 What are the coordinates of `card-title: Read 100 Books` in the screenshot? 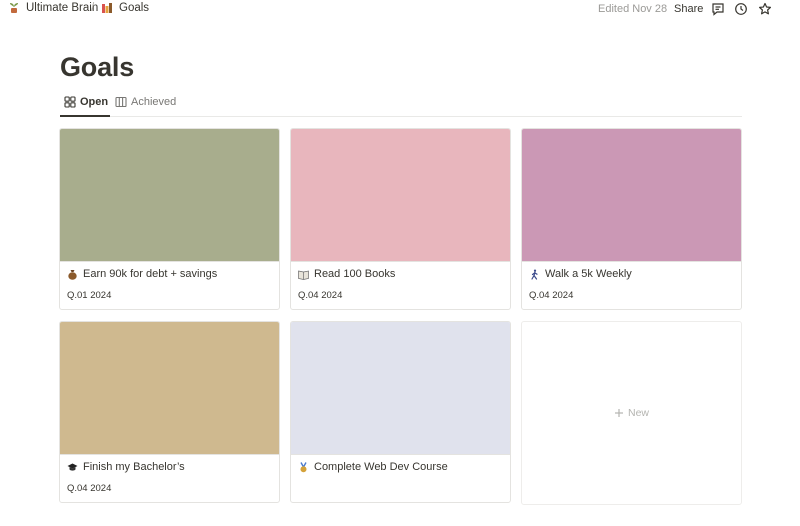 It's located at (355, 274).